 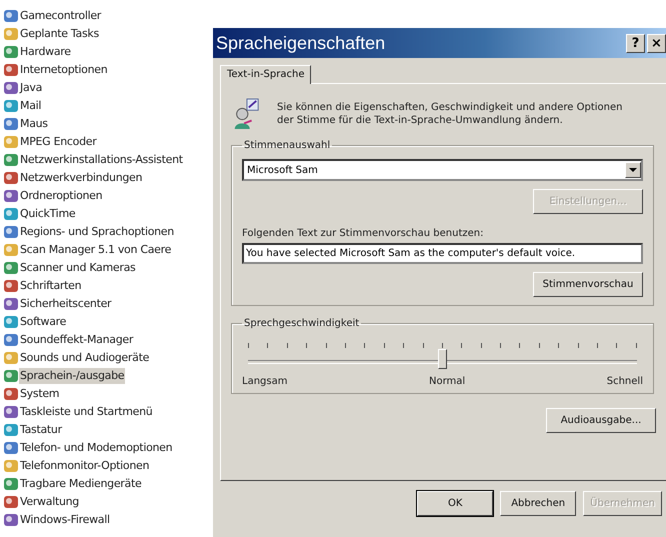 I want to click on applet-item: MPEG Encoder, so click(x=58, y=142).